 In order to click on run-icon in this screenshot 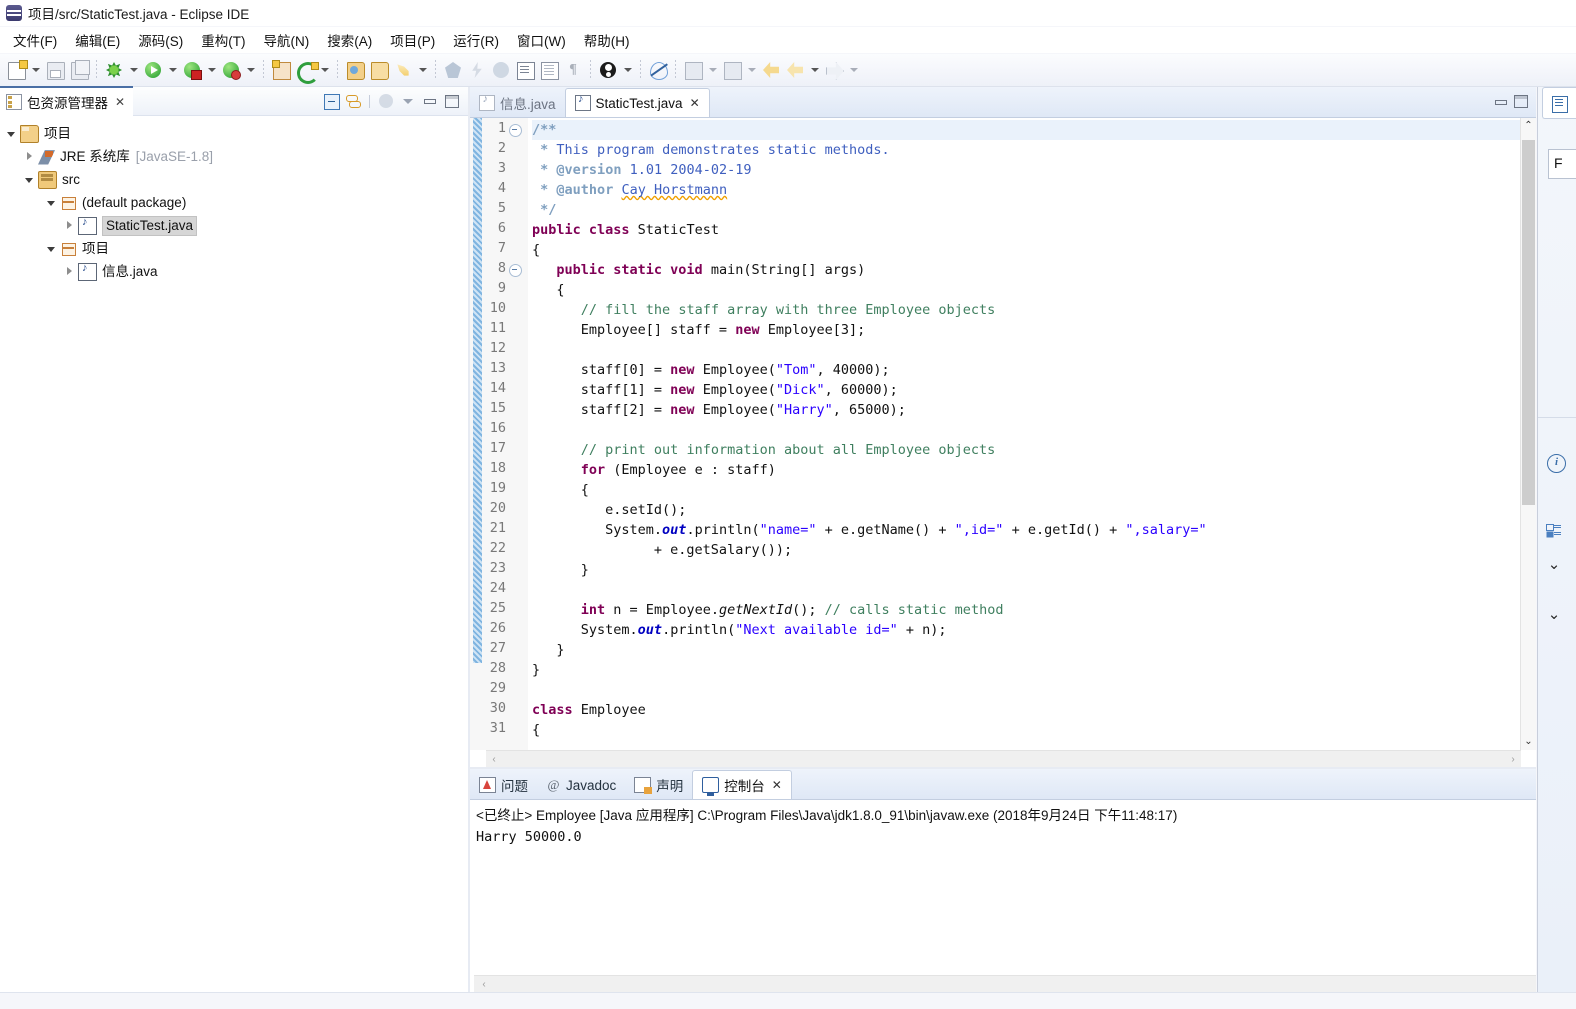, I will do `click(153, 70)`.